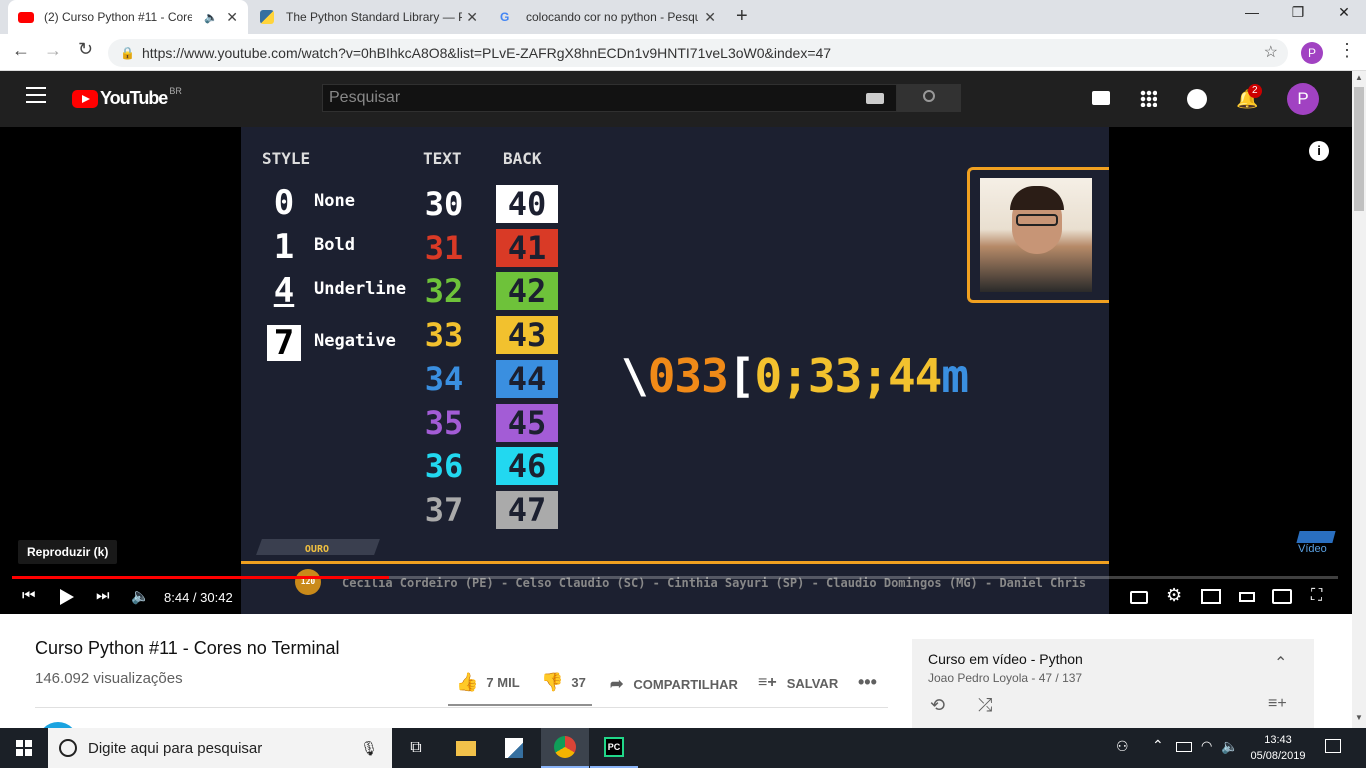 The image size is (1366, 768). I want to click on back-code: 47, so click(527, 509).